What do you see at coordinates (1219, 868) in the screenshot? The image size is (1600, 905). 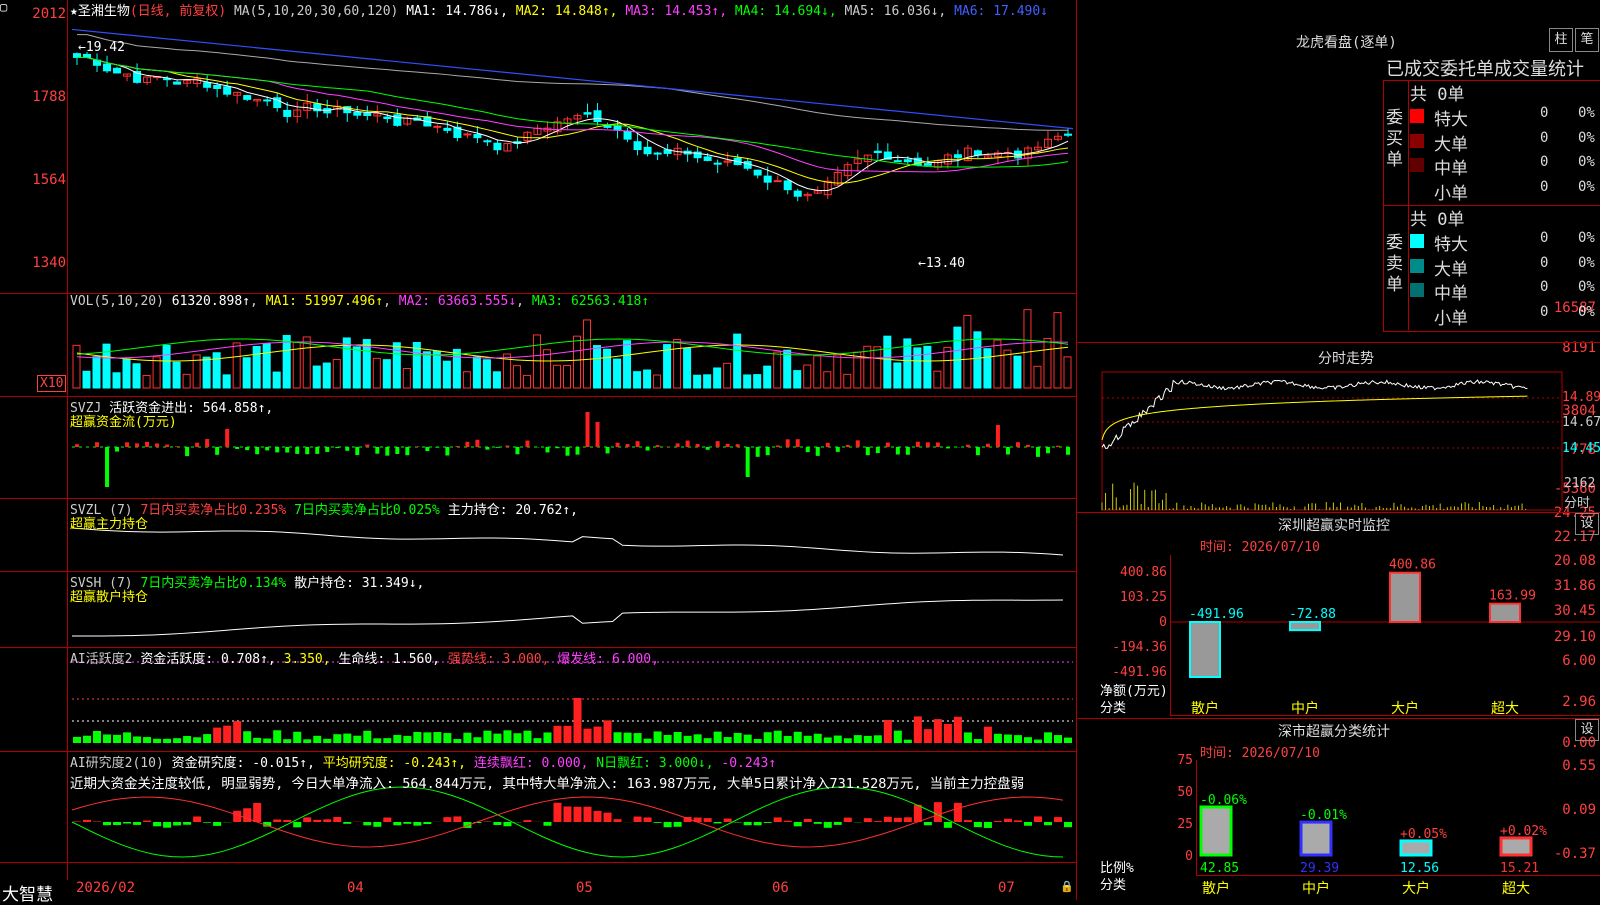 I see `sc-value: 42.85` at bounding box center [1219, 868].